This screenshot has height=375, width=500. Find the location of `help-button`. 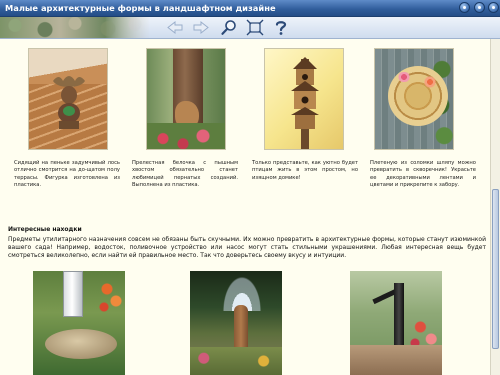

help-button is located at coordinates (281, 27).